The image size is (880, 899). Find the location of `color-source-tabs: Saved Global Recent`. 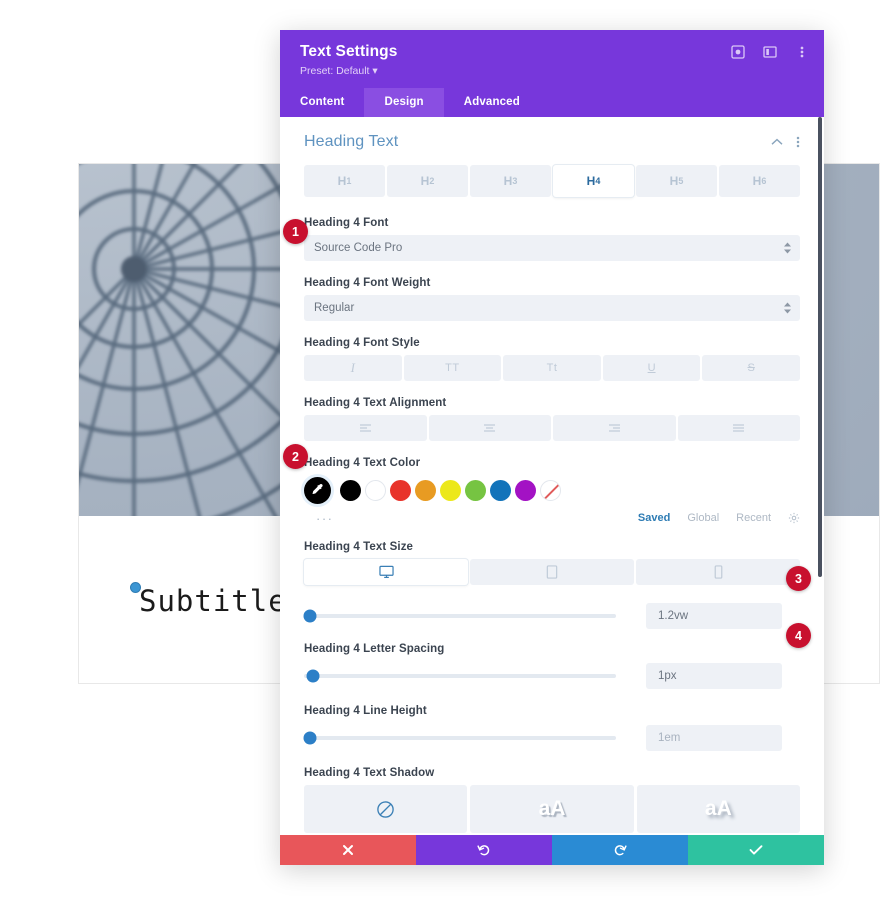

color-source-tabs: Saved Global Recent is located at coordinates (719, 518).